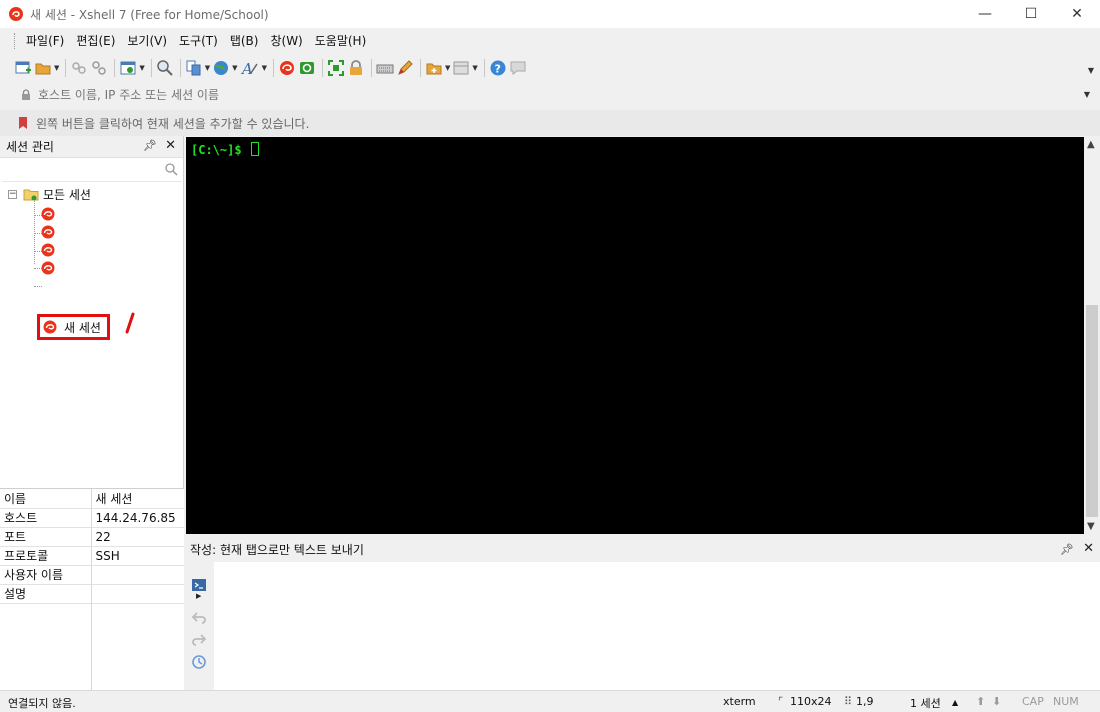  I want to click on terminal-scrollbar: ▲ ▼, so click(1092, 335).